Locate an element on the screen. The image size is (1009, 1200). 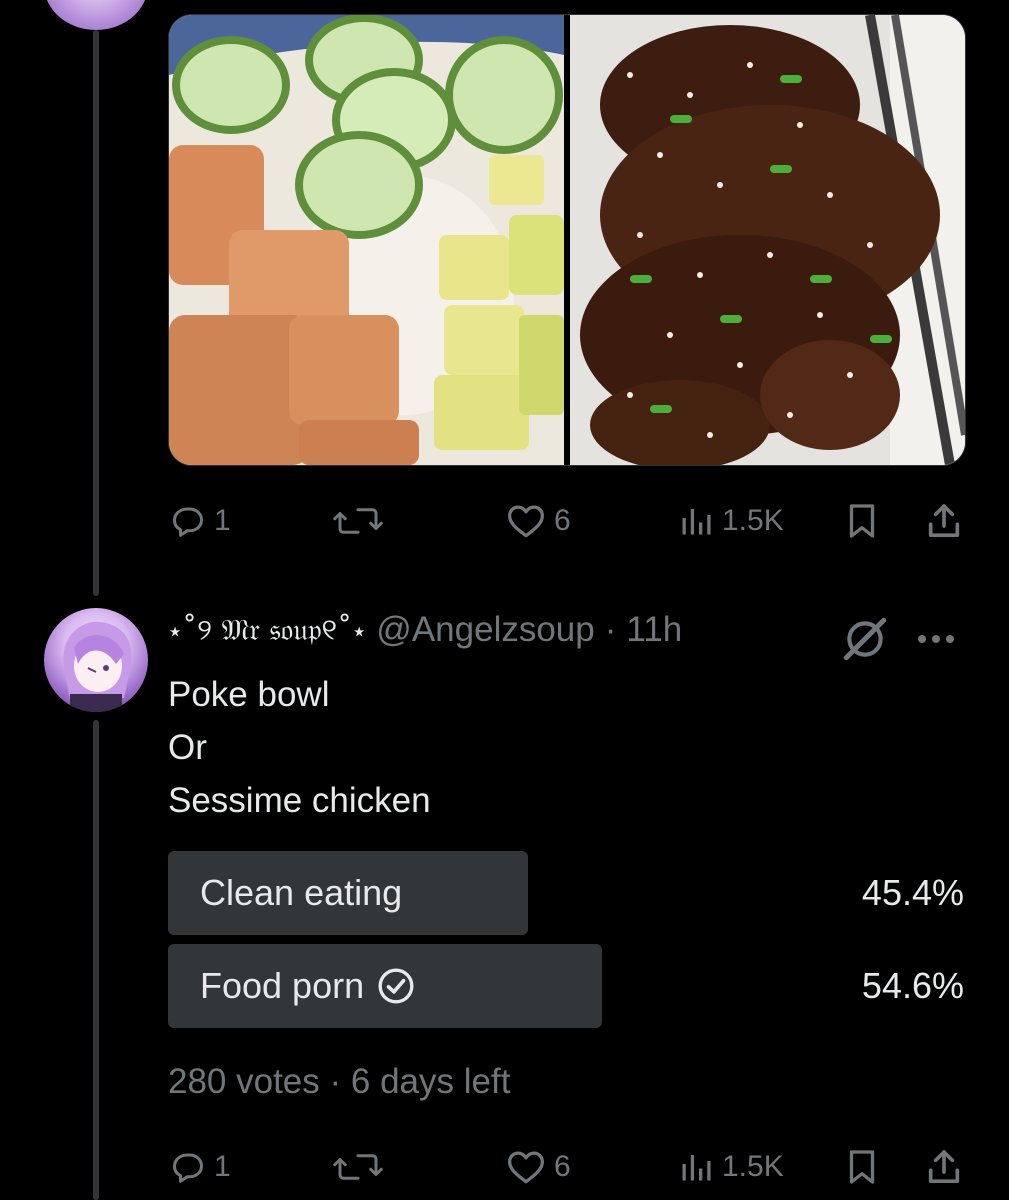
tweet-actions-bottom: 1 6 1.5K is located at coordinates (566, 1167).